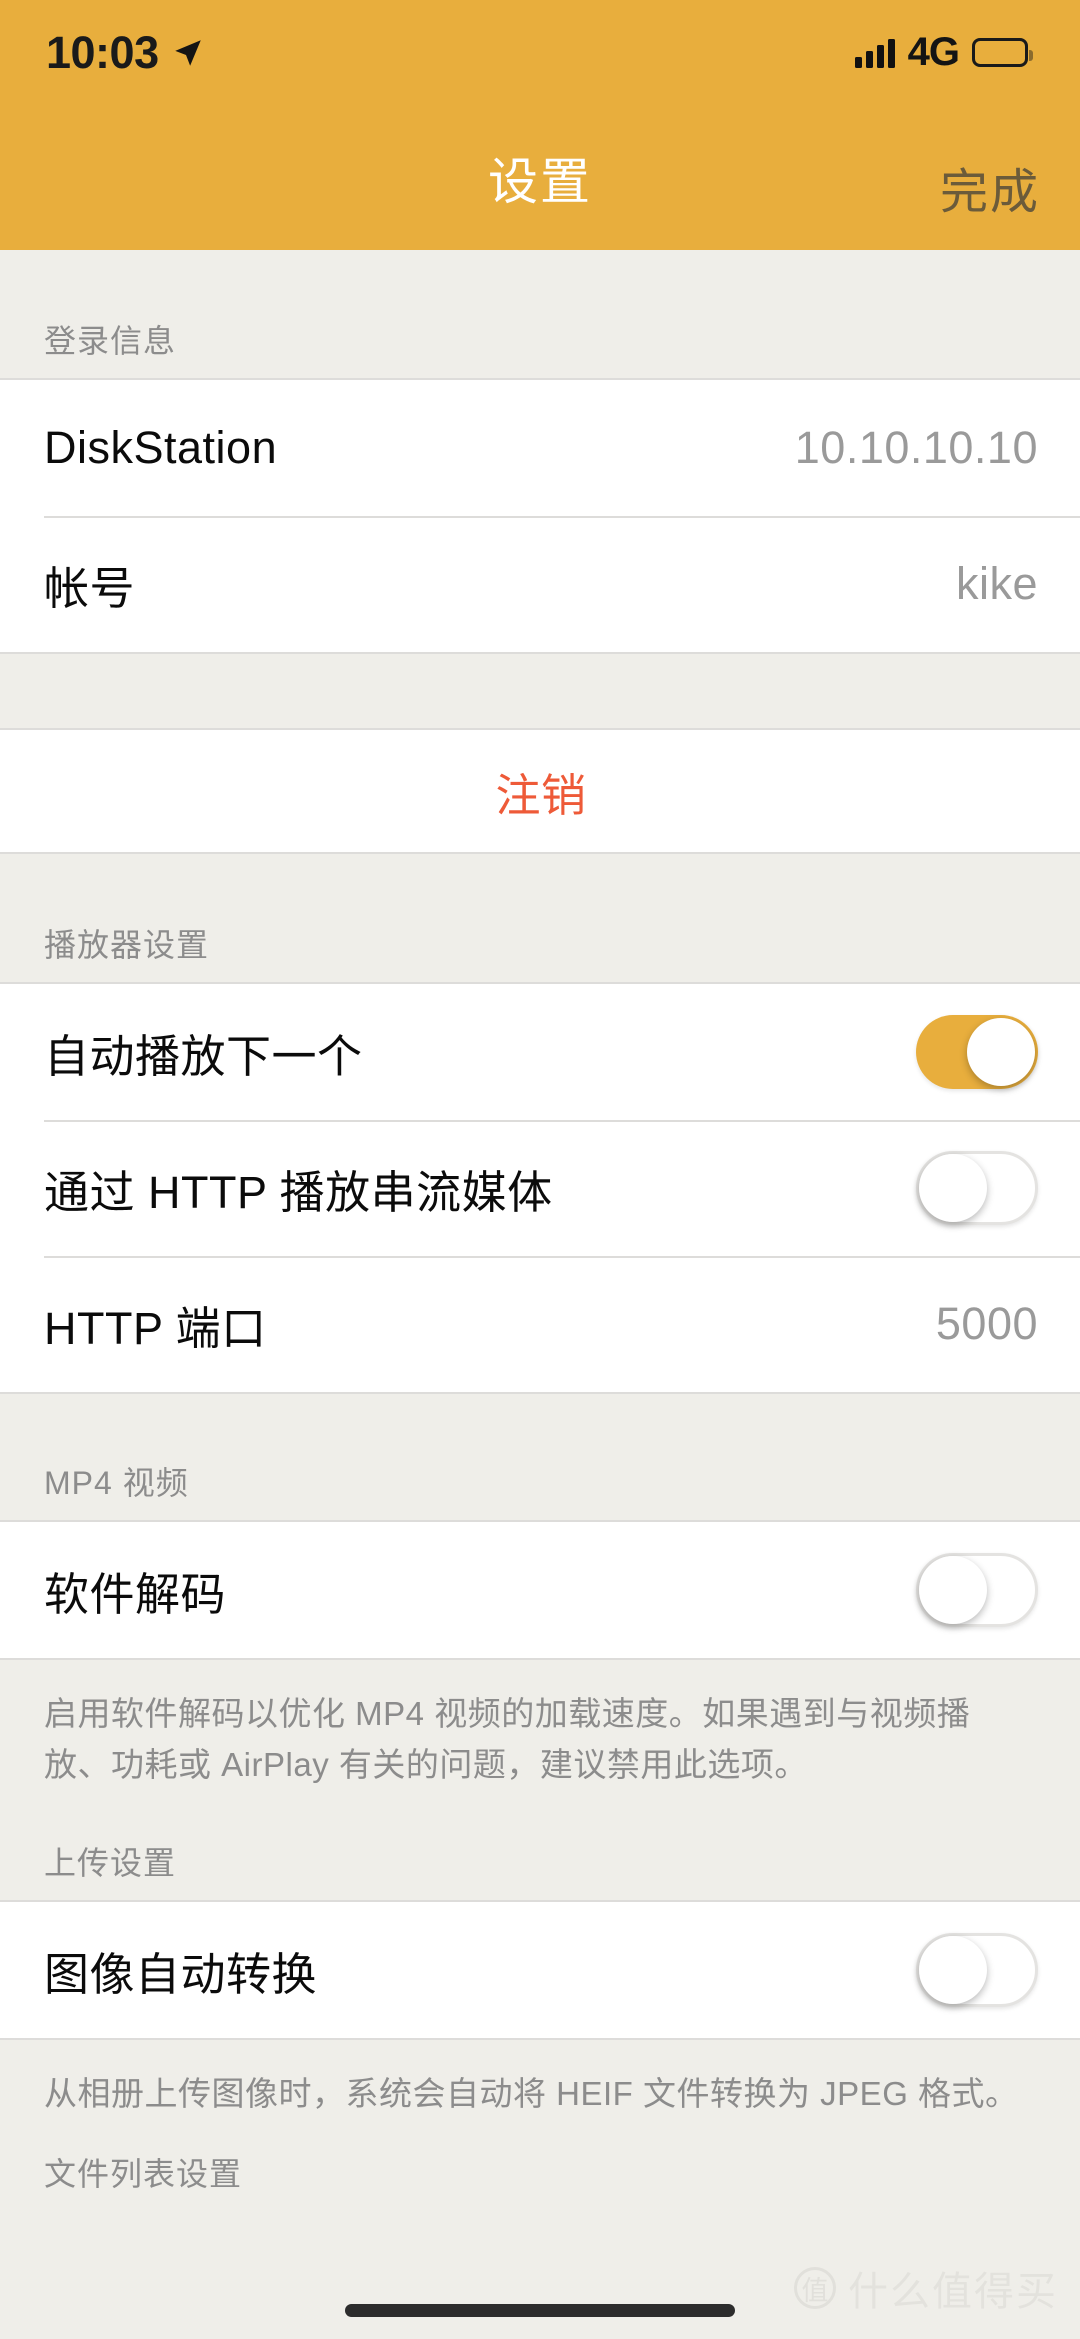 The image size is (1080, 2339). I want to click on table-row: 图像自动转换, so click(540, 1970).